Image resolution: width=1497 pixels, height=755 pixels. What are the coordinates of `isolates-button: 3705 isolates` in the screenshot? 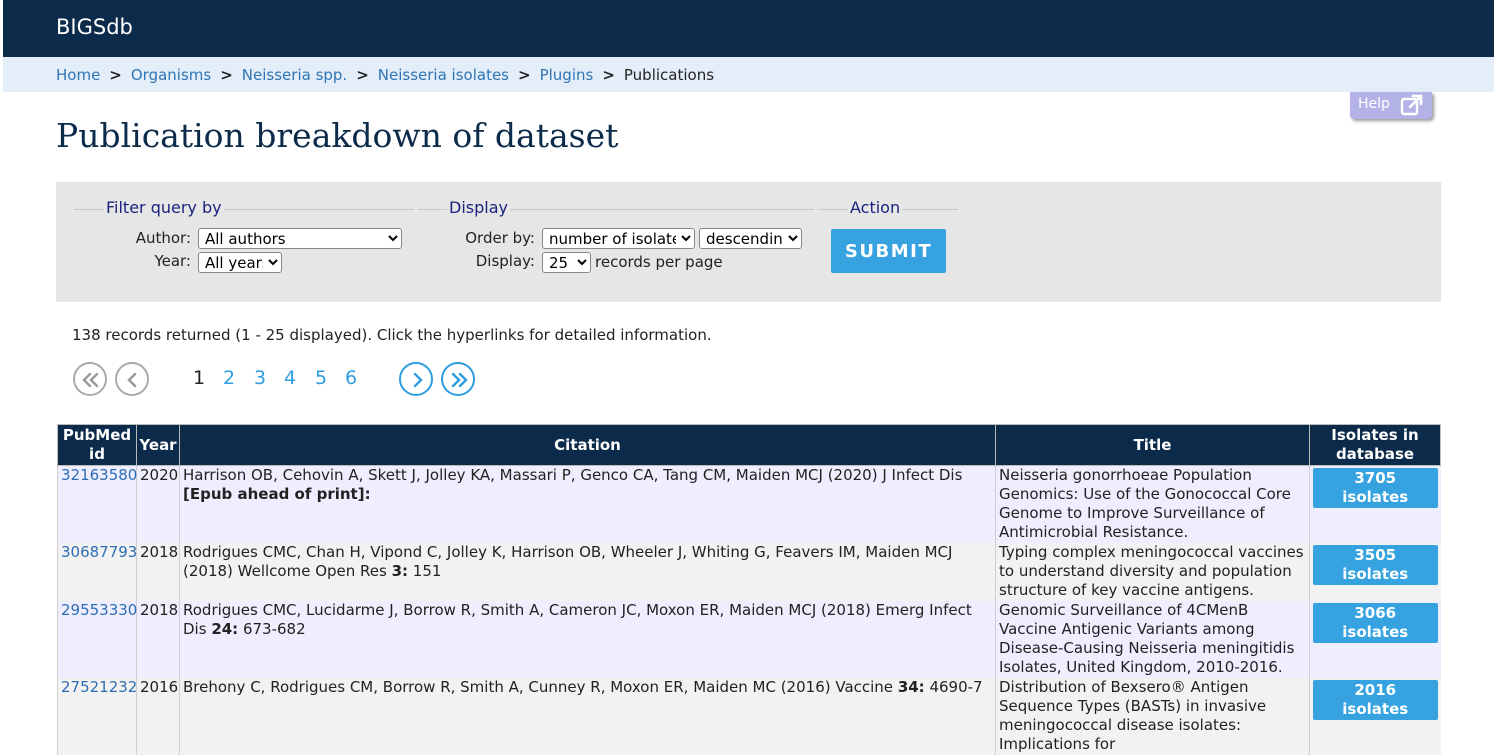 It's located at (1375, 488).